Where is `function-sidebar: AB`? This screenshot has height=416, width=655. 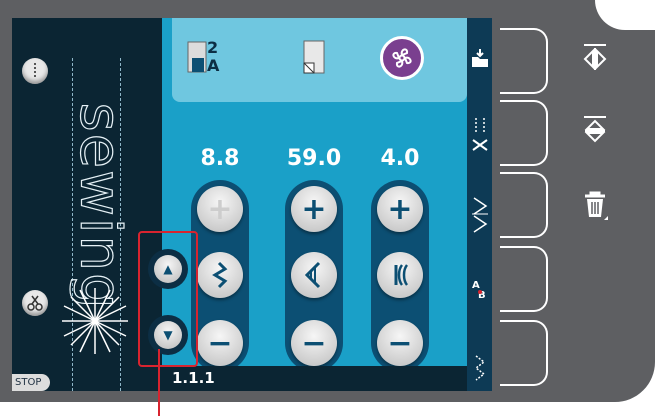
function-sidebar: AB is located at coordinates (479, 204).